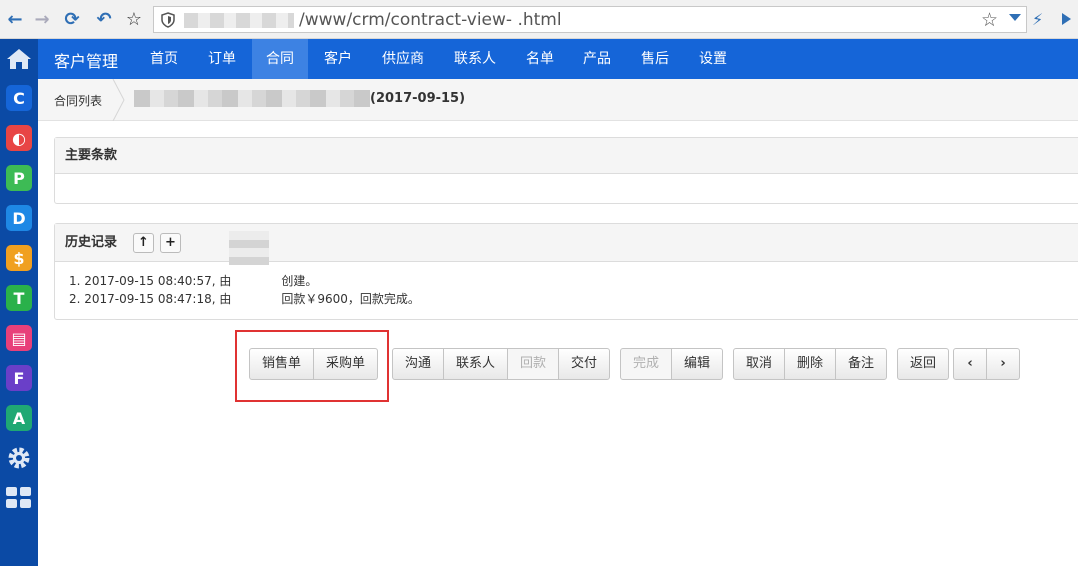  I want to click on group3-button-2: 编辑, so click(697, 364).